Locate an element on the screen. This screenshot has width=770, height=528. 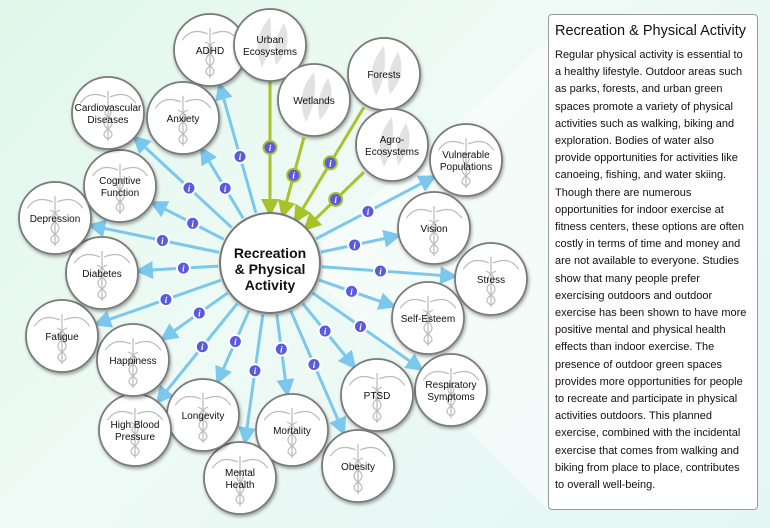
node-label: Wetlands is located at coordinates (314, 101).